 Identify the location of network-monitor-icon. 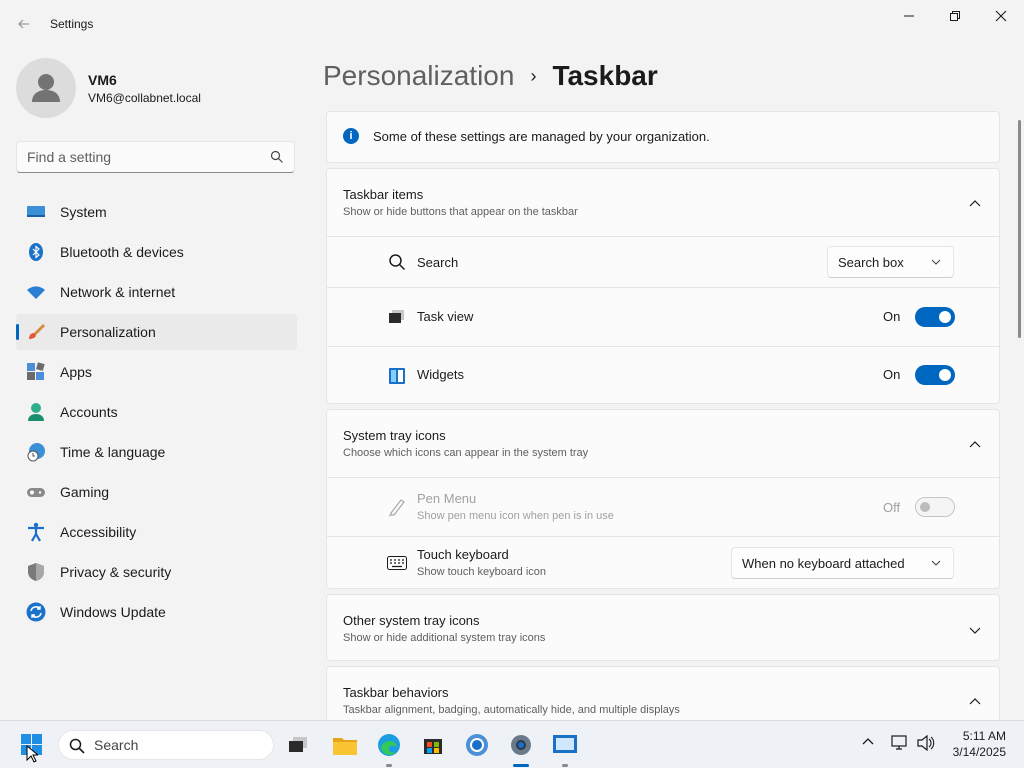
(900, 745).